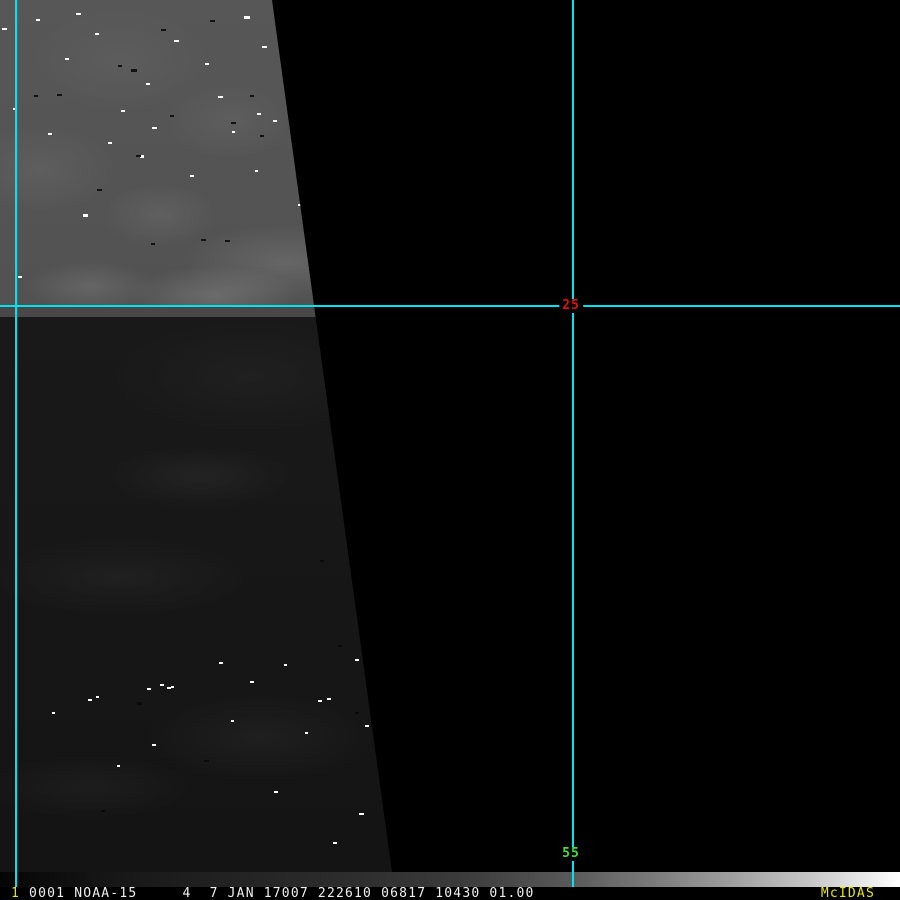  Describe the element at coordinates (16, 893) in the screenshot. I see `frame-number: 1` at that location.